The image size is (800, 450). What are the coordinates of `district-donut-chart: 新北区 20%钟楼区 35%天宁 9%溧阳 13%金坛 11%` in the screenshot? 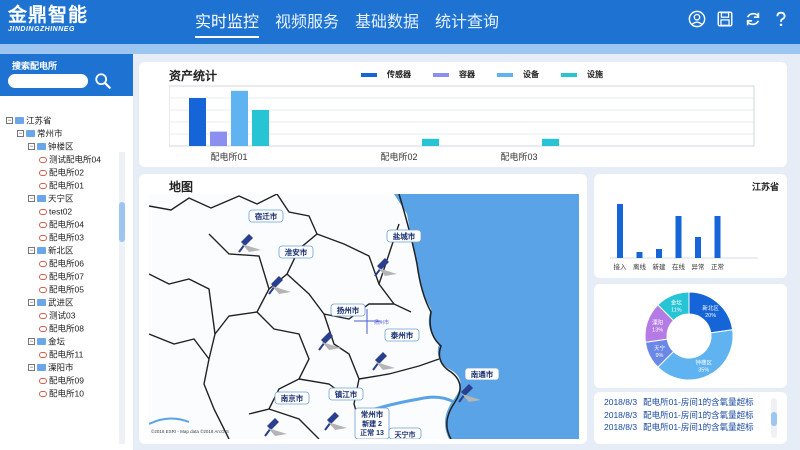 It's located at (689, 336).